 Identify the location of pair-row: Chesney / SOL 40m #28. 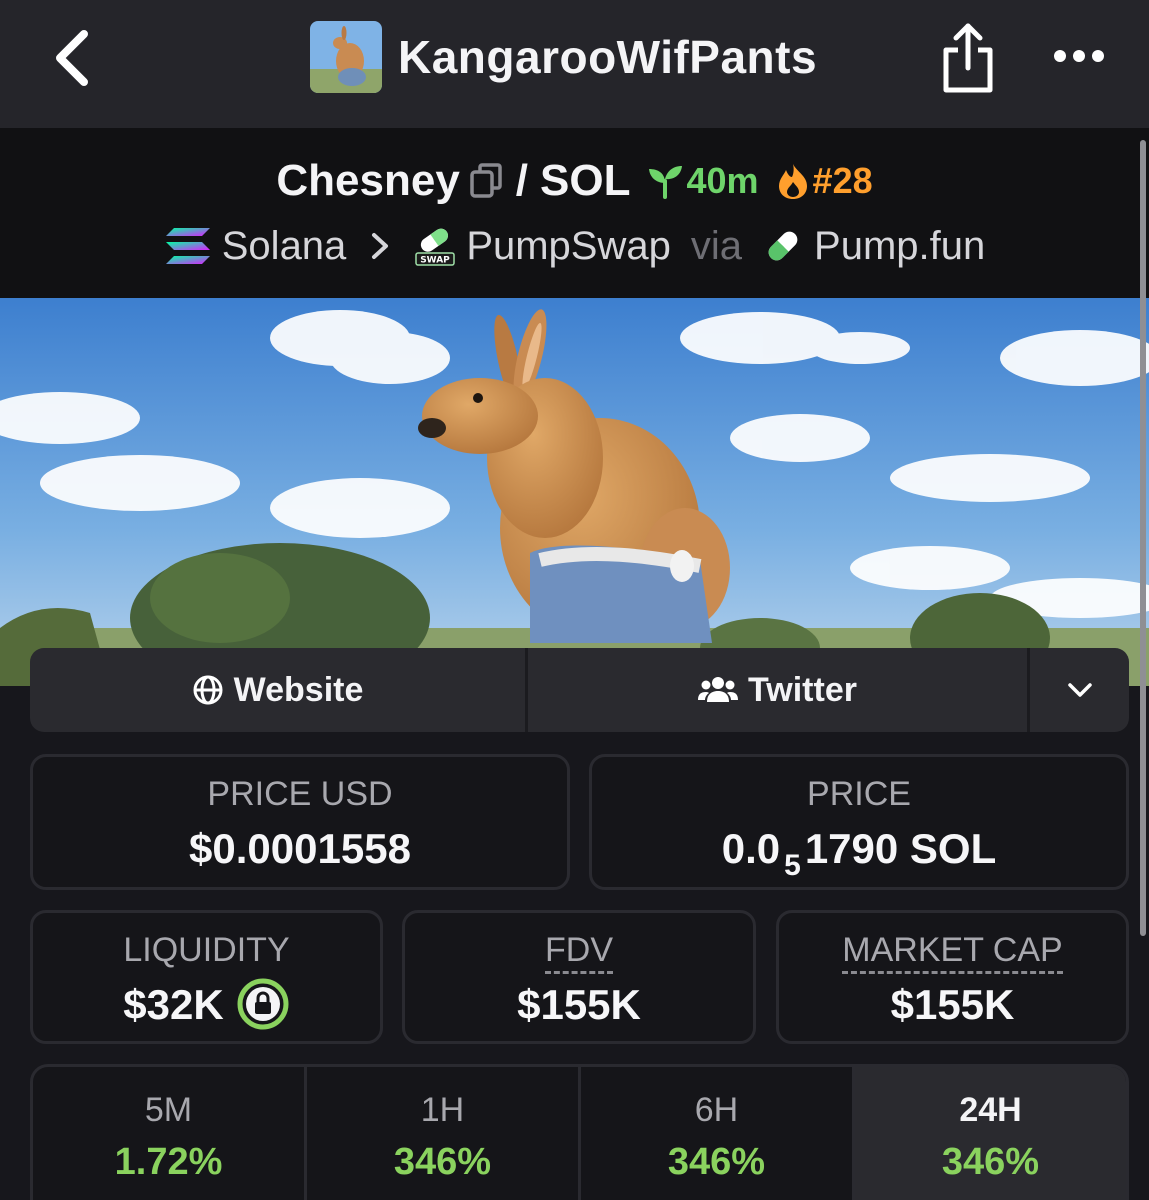
(574, 181).